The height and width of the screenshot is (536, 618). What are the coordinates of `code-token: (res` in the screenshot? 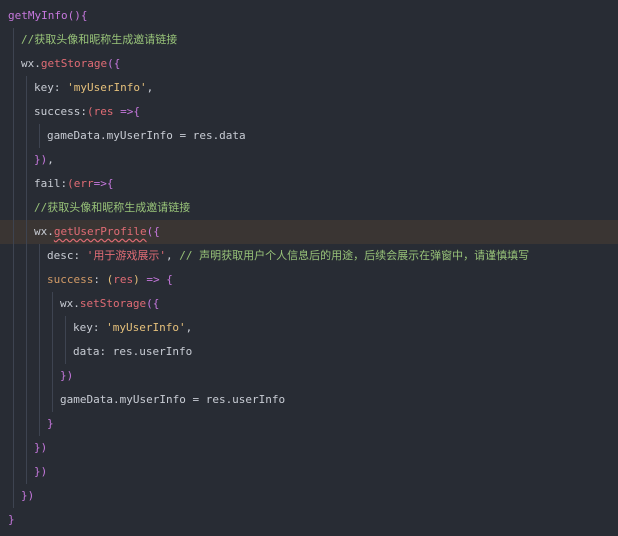 It's located at (100, 111).